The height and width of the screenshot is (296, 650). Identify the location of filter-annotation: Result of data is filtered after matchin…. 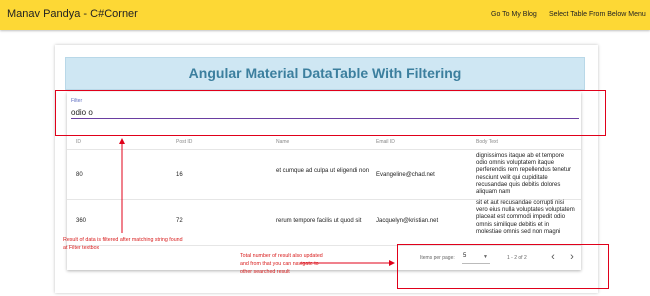
(123, 244).